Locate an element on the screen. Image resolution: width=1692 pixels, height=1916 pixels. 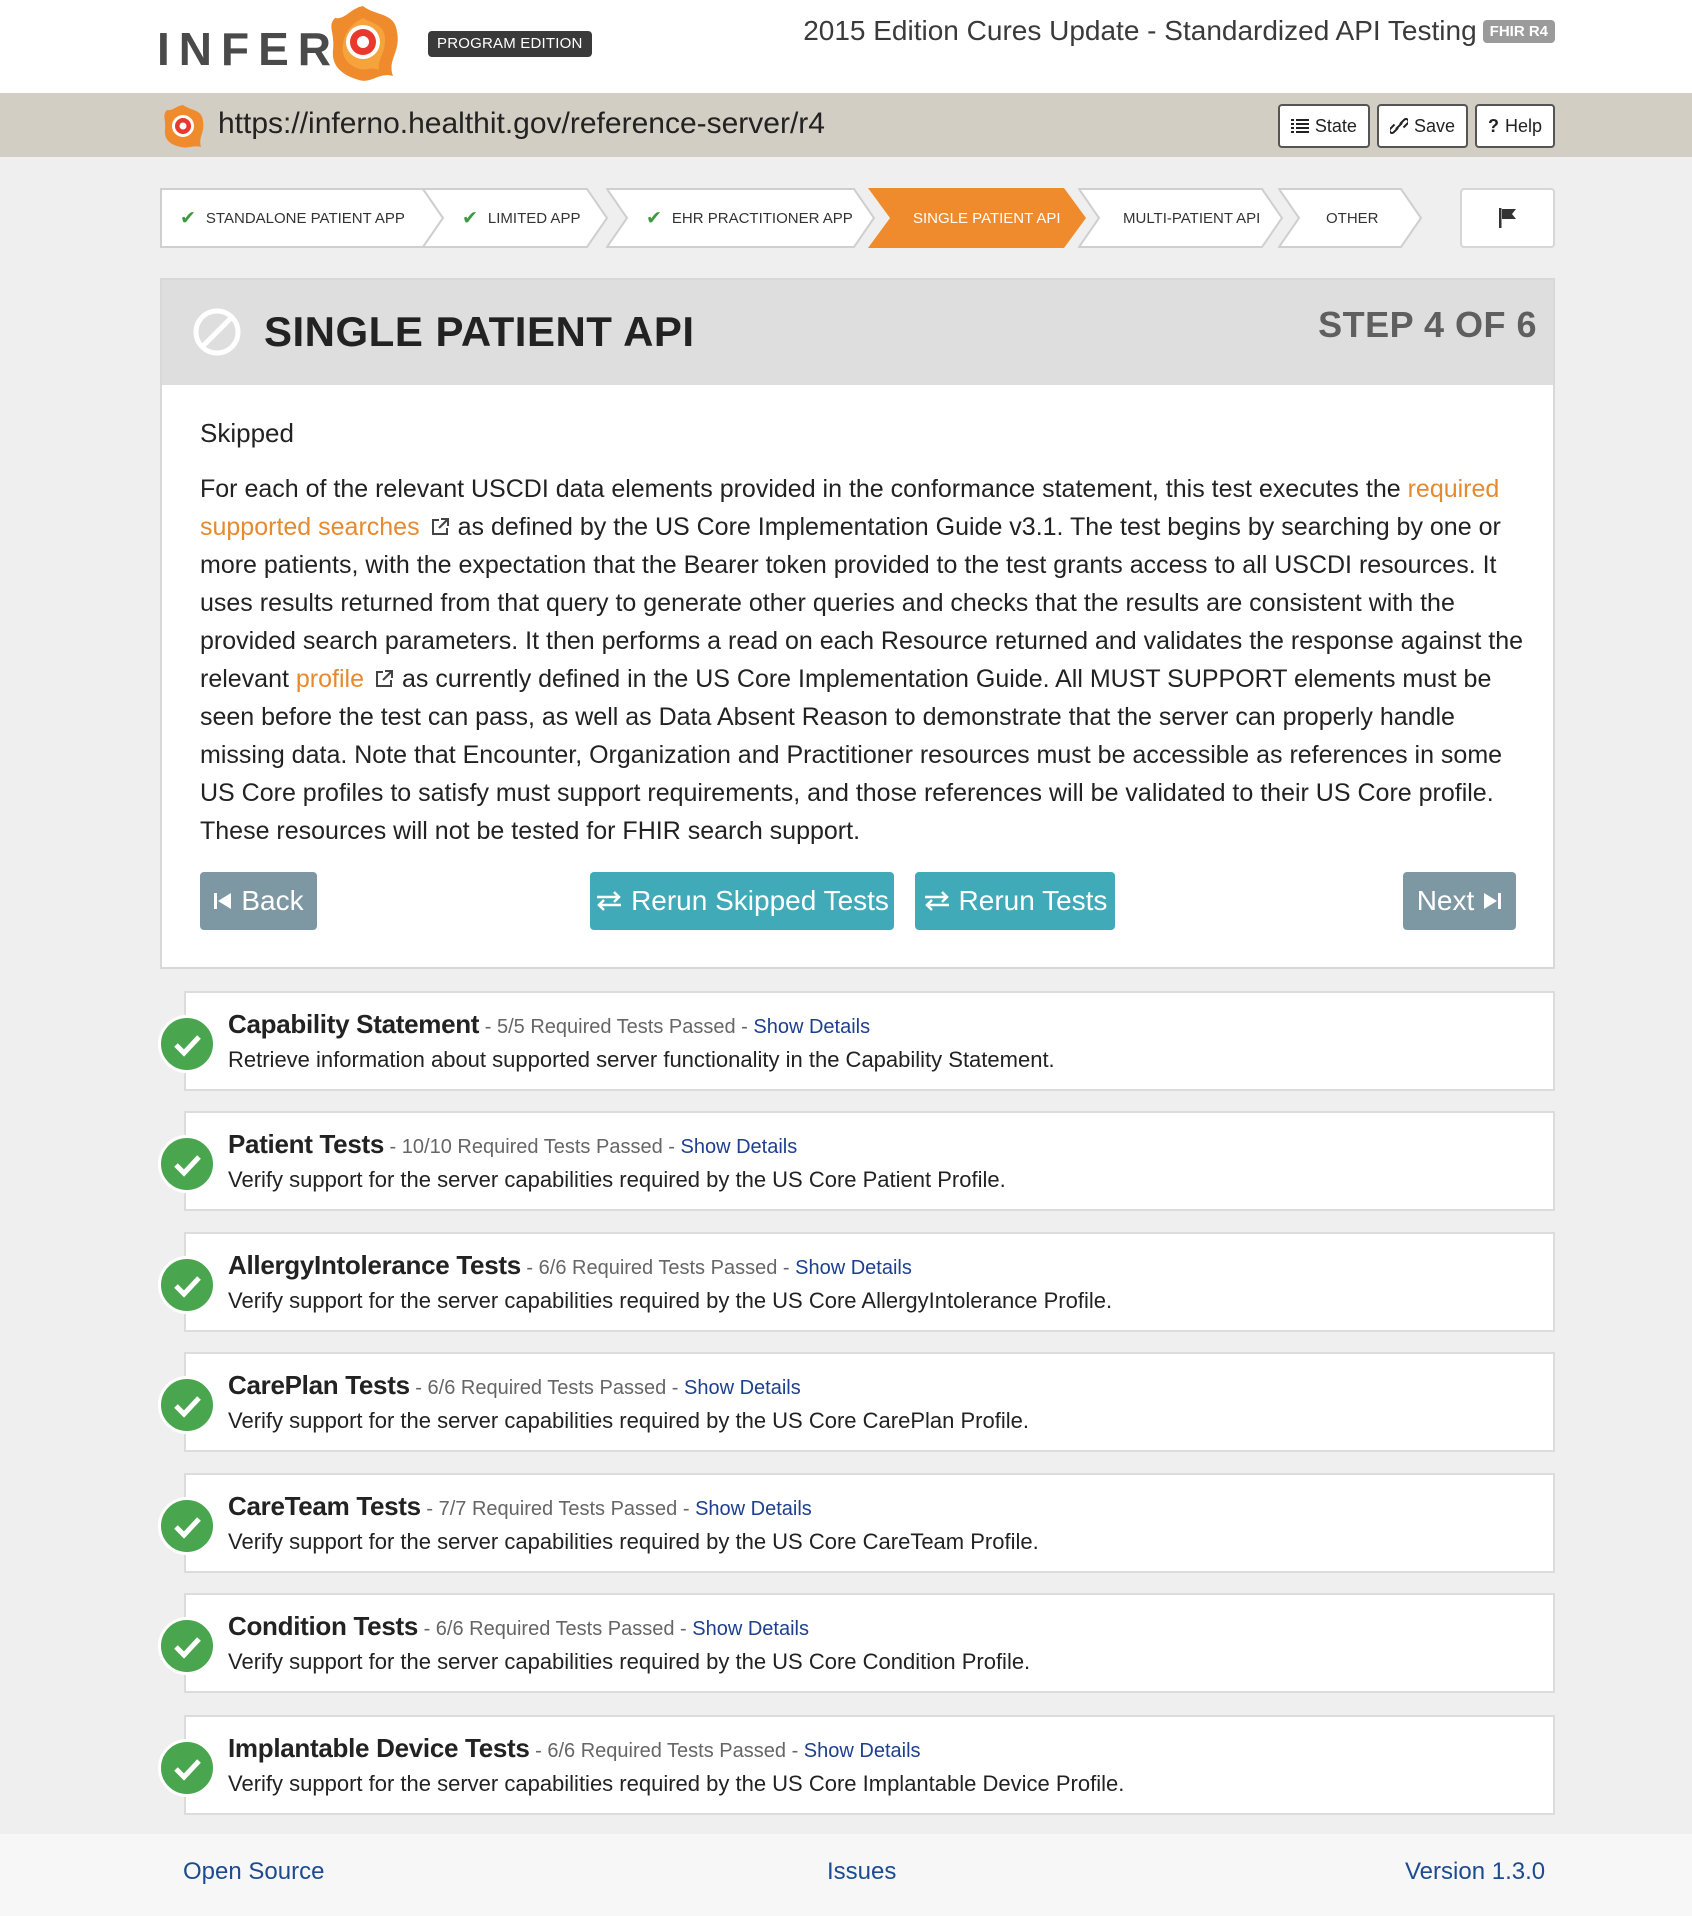
step-standalone-patient-app: ✔ STANDALONE PATIENT APP is located at coordinates (302, 218).